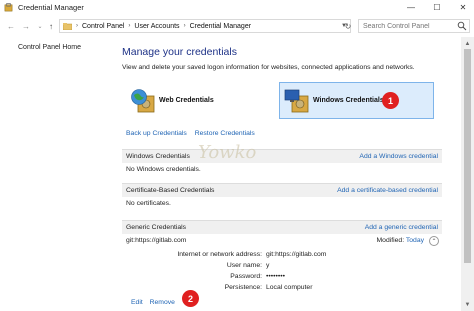 The width and height of the screenshot is (474, 311). What do you see at coordinates (246, 276) in the screenshot?
I see `detail-key: Password:` at bounding box center [246, 276].